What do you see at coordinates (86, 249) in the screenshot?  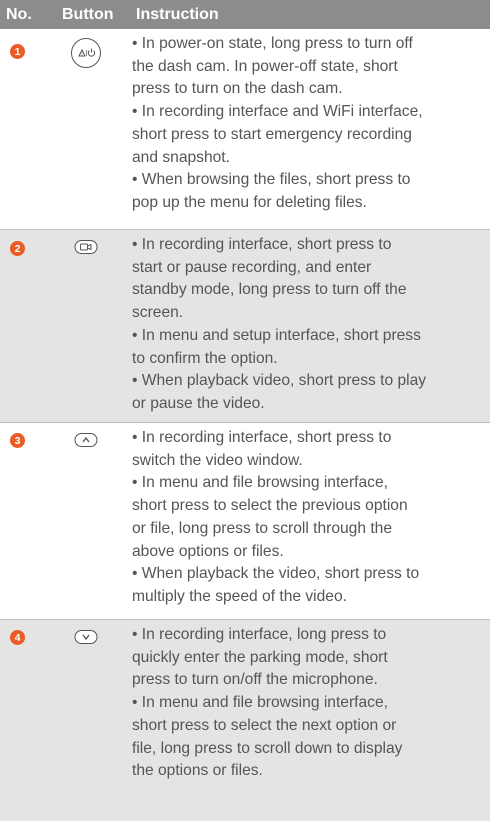 I see `record-button-icon` at bounding box center [86, 249].